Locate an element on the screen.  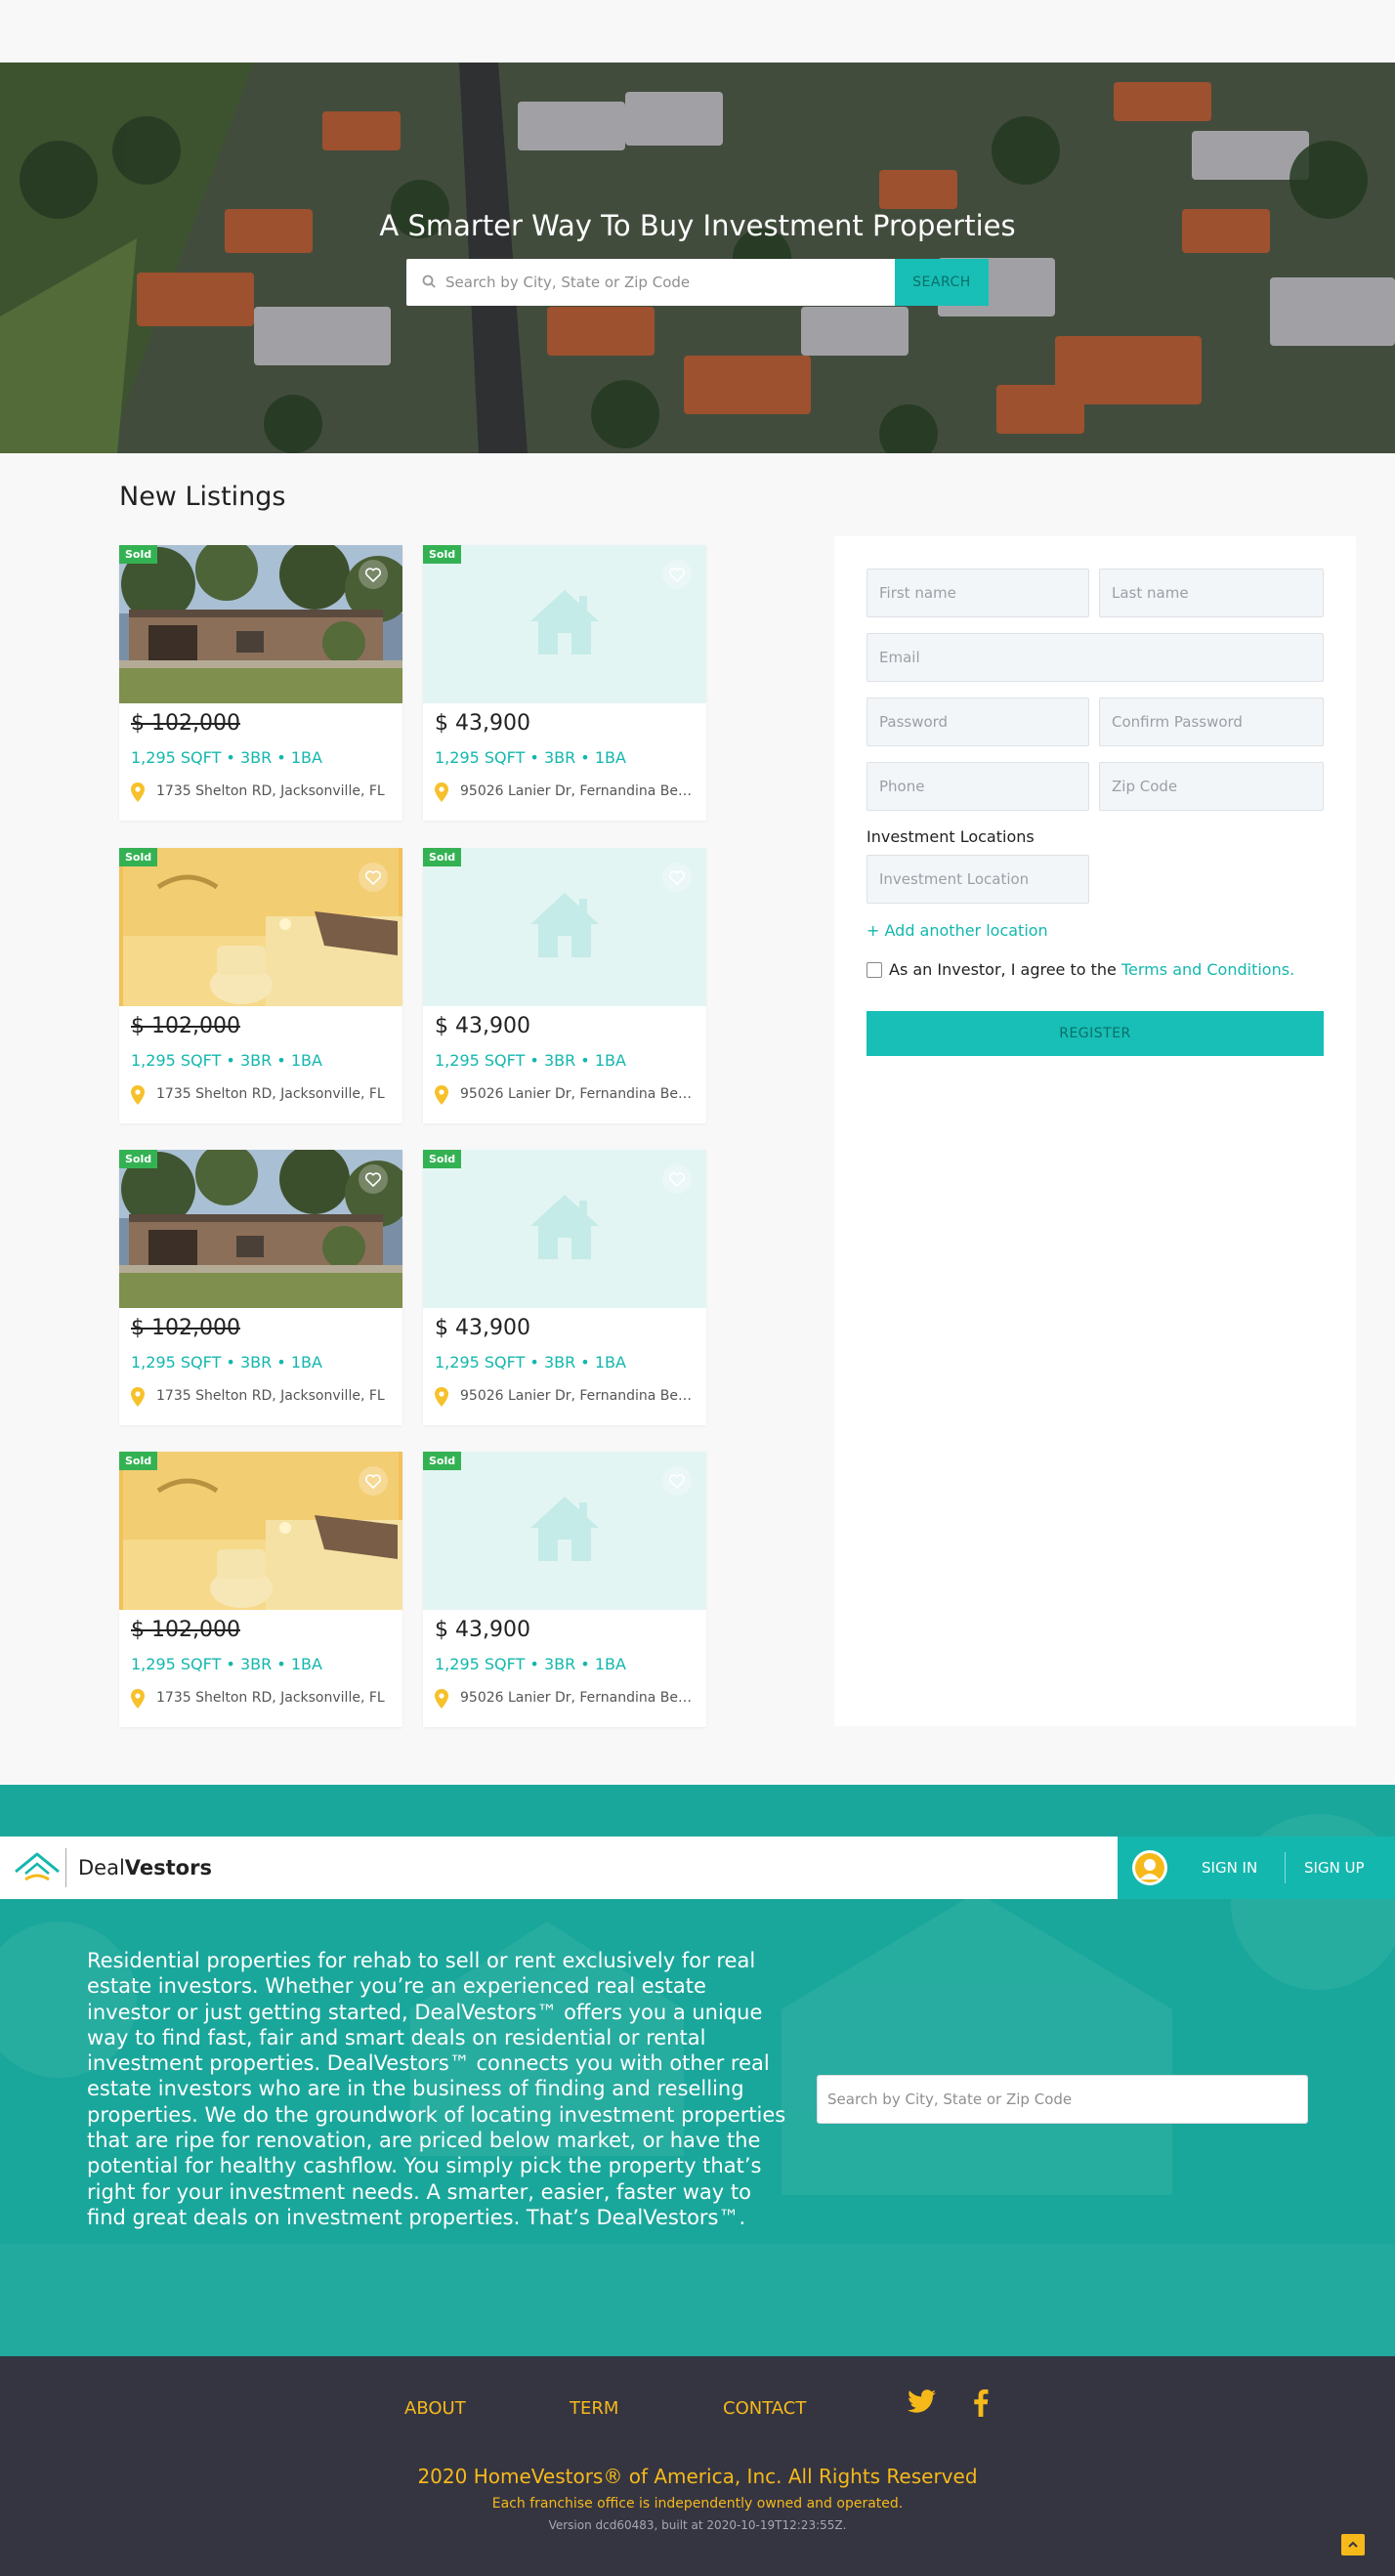
investment-location-field is located at coordinates (978, 879).